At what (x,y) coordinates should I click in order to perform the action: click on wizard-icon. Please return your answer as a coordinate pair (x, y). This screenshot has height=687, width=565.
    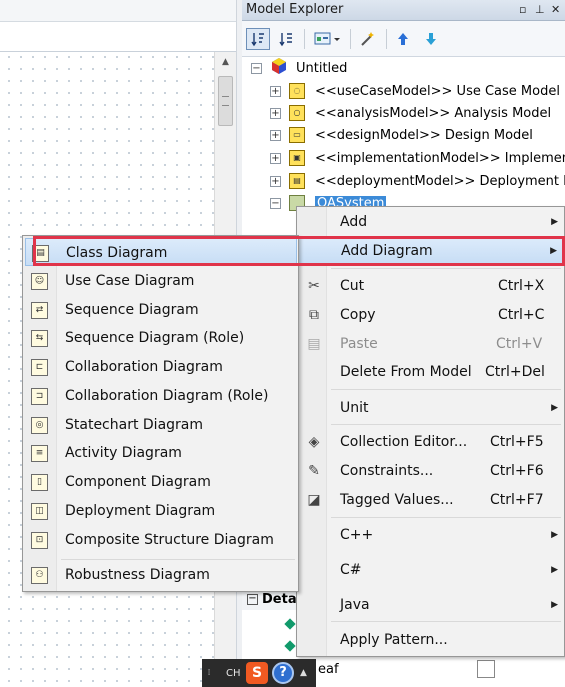
    Looking at the image, I should click on (368, 39).